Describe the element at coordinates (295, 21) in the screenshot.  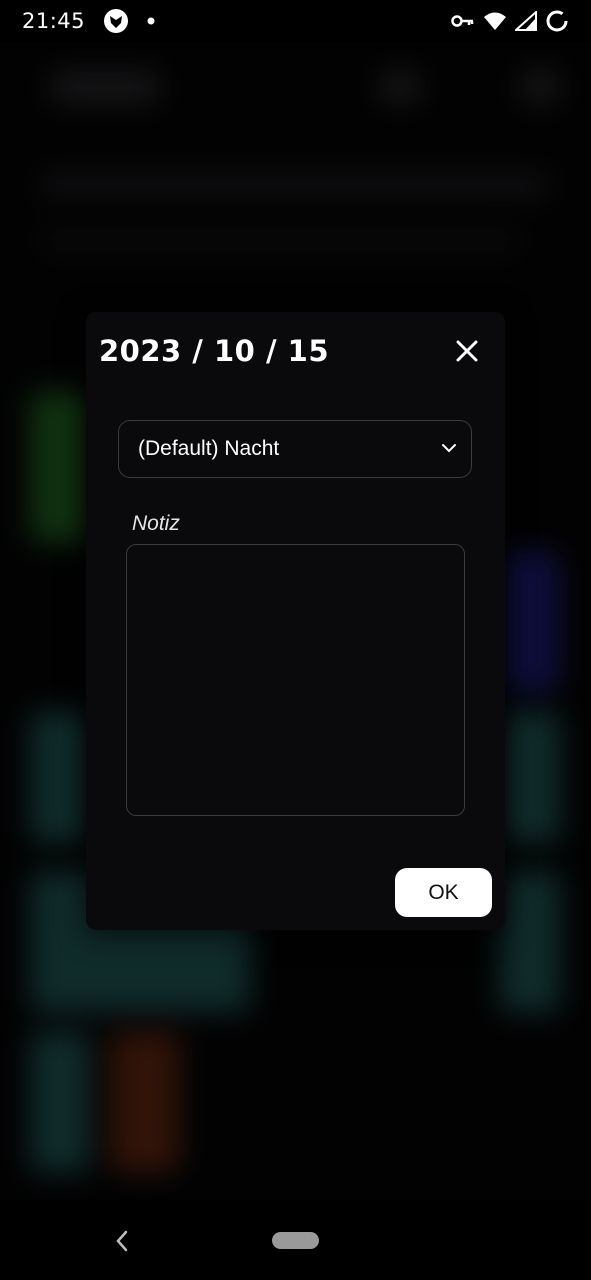
I see `status-bar: 21:45` at that location.